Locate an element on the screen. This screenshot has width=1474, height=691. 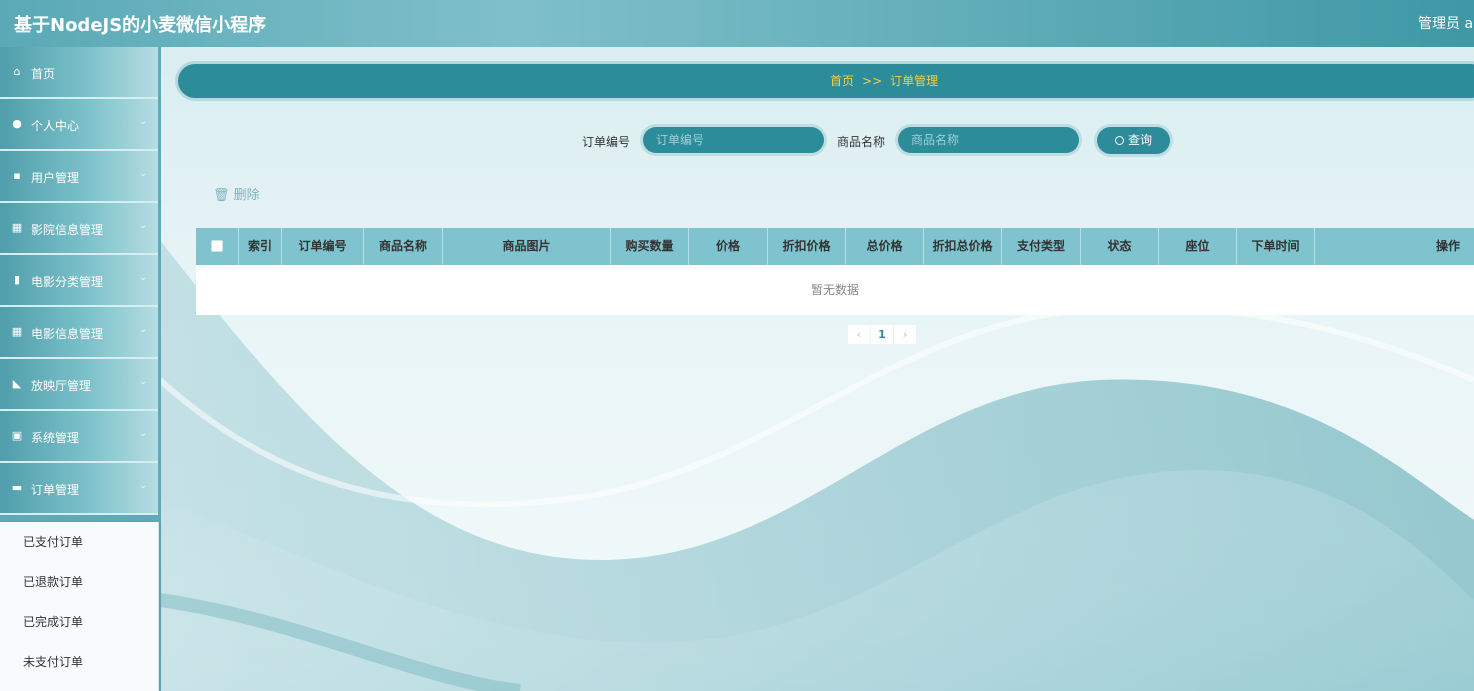
column-header-discount-price: 折扣价格 is located at coordinates (807, 246).